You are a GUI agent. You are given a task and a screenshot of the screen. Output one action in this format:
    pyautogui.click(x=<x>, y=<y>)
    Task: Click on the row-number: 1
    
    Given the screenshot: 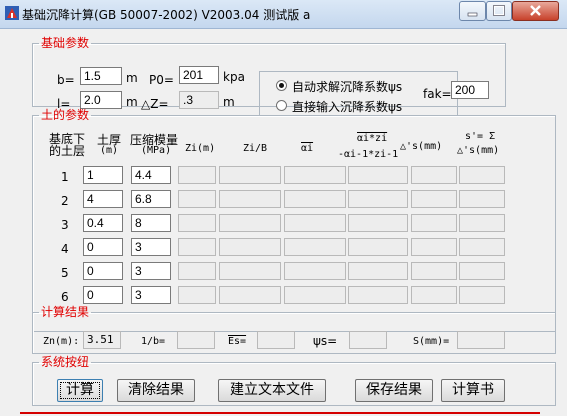 What is the action you would take?
    pyautogui.click(x=65, y=177)
    